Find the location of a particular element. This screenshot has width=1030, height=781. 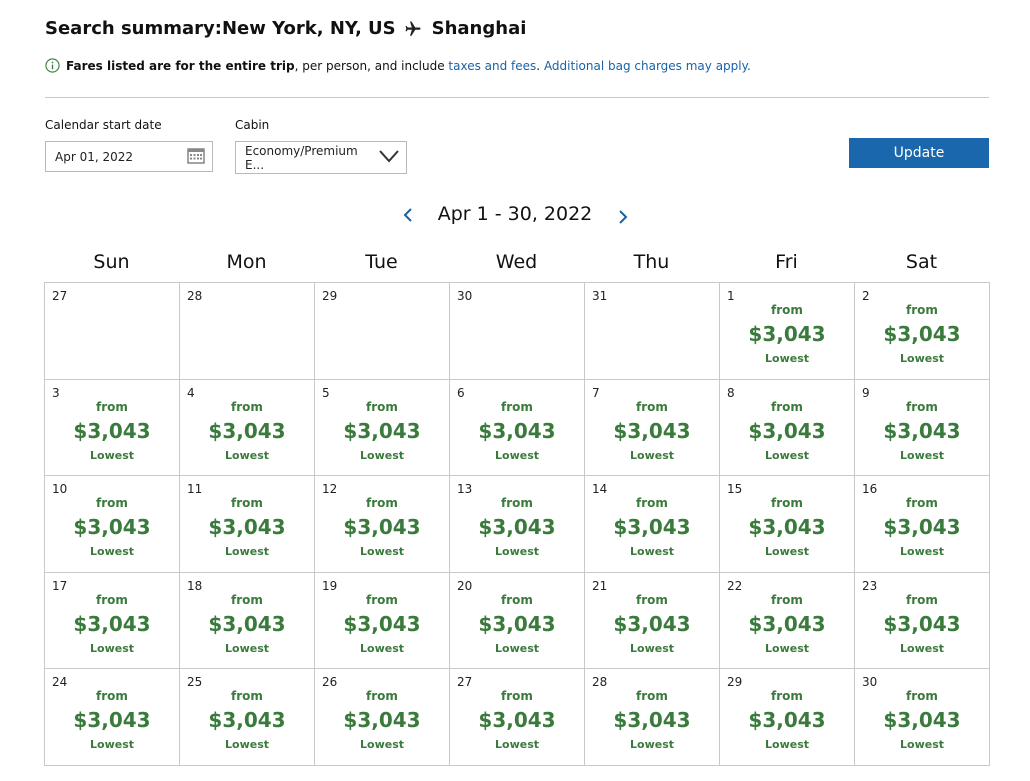

chevron-left-icon is located at coordinates (408, 215).